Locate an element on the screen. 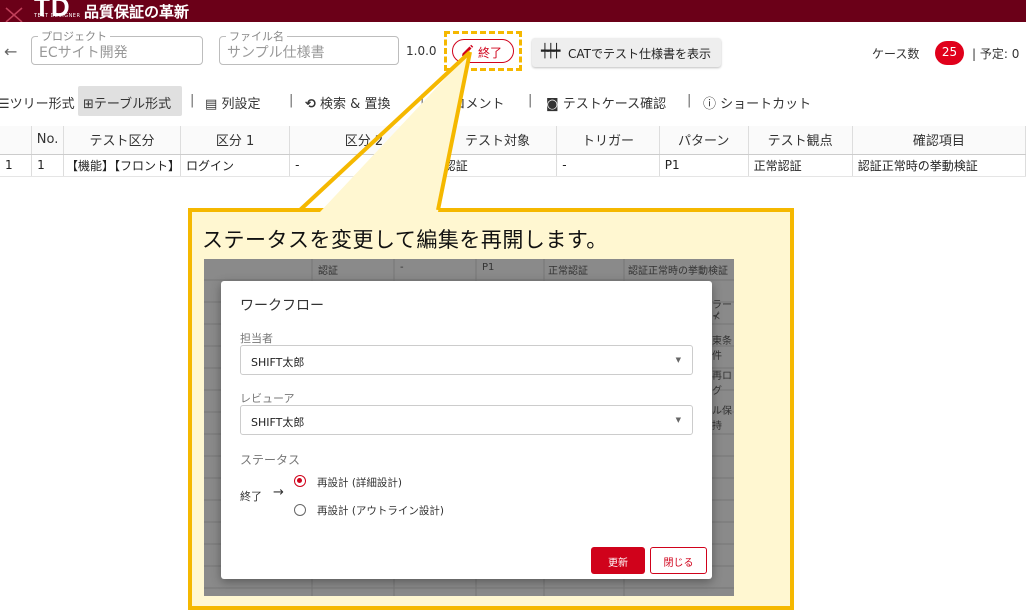 The width and height of the screenshot is (1026, 613). project-field: プロジェクト ECサイト開発 is located at coordinates (117, 46).